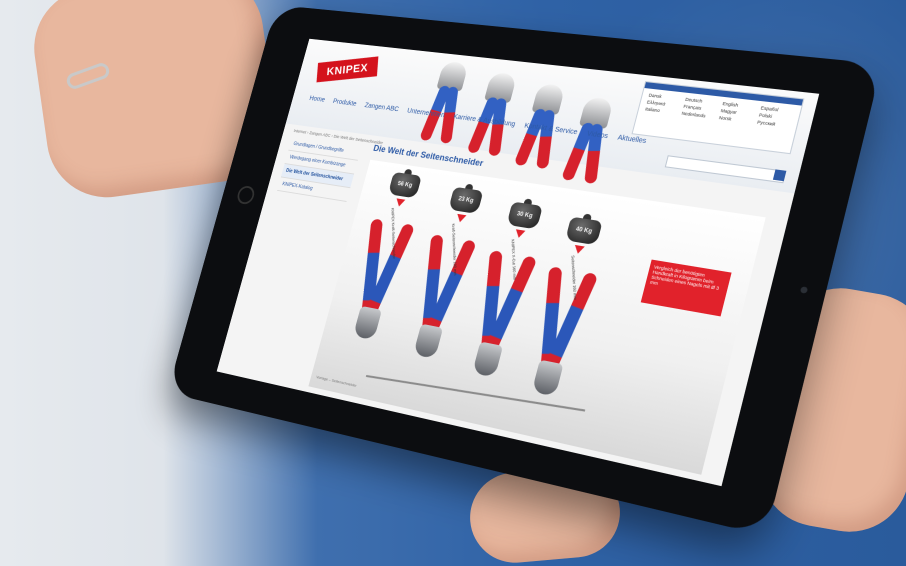  I want to click on nav-unternehmen: Unternehmen, so click(425, 112).